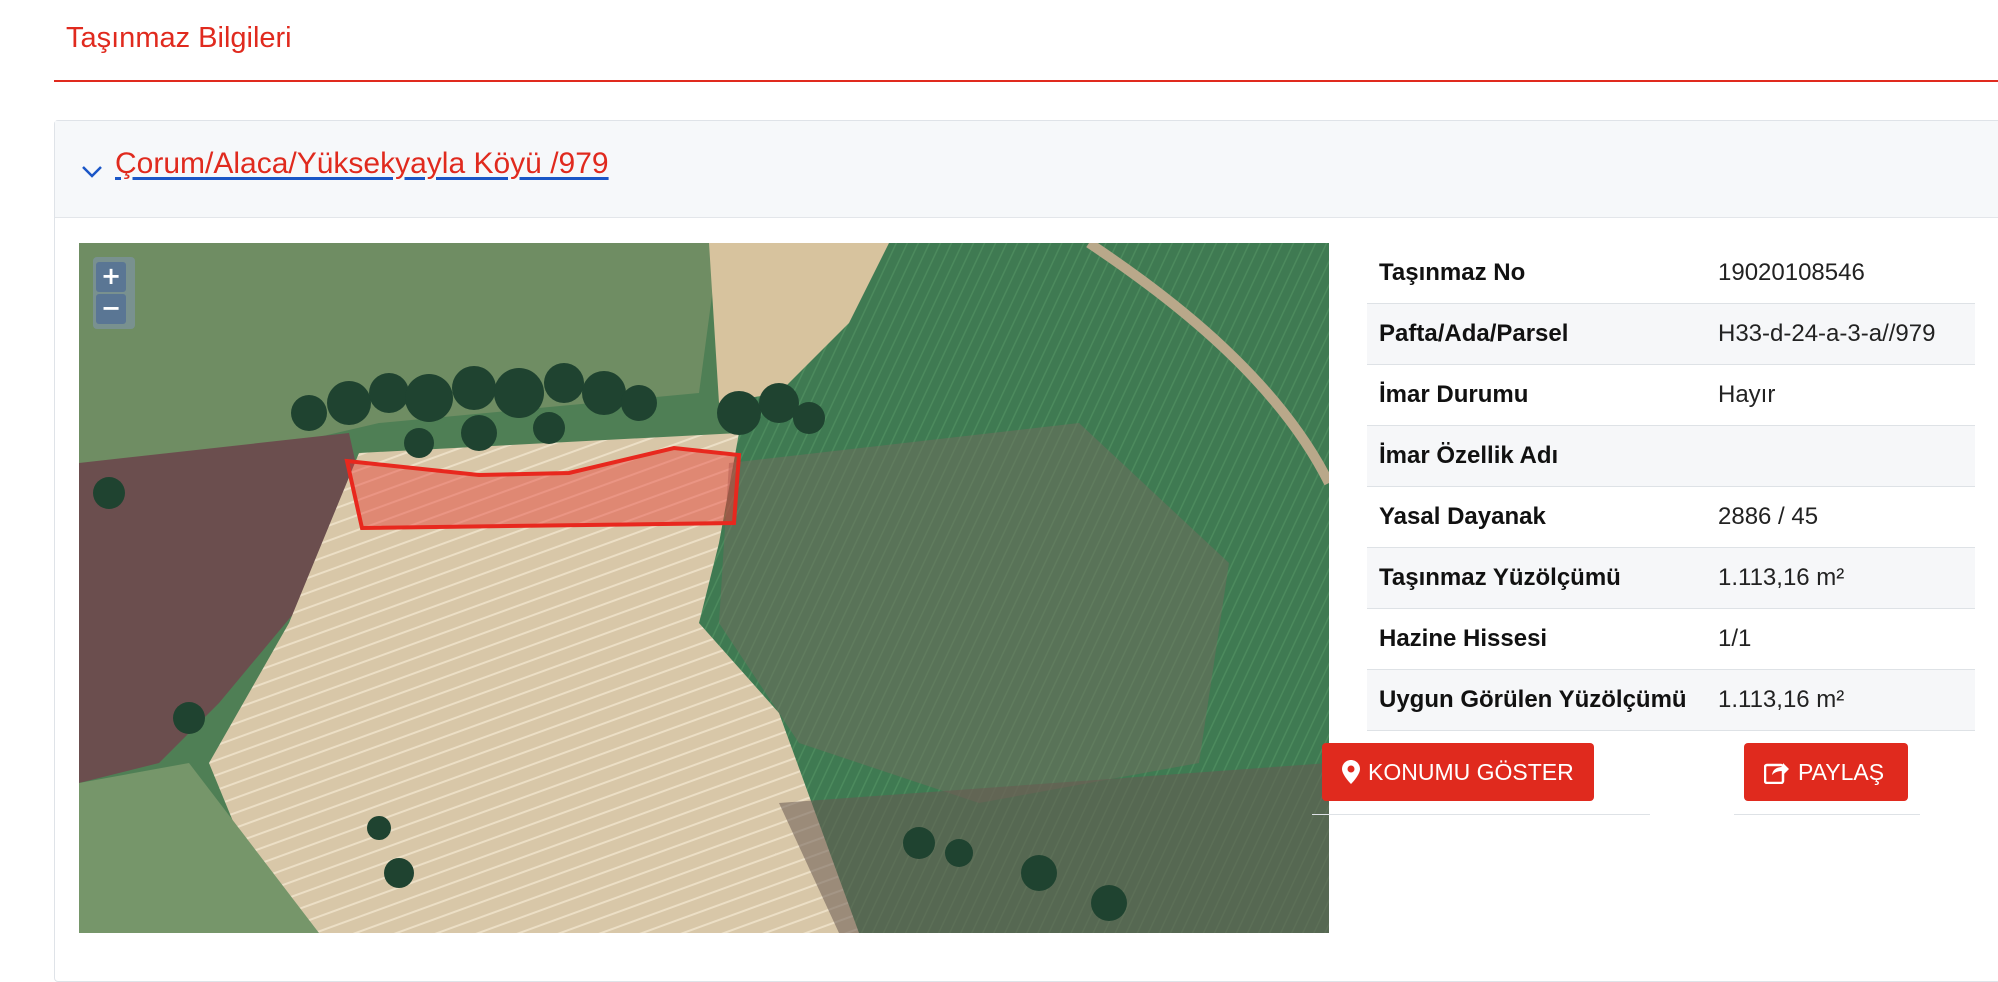 This screenshot has width=1998, height=982. What do you see at coordinates (179, 38) in the screenshot?
I see `page-title: Taşınmaz Bilgileri` at bounding box center [179, 38].